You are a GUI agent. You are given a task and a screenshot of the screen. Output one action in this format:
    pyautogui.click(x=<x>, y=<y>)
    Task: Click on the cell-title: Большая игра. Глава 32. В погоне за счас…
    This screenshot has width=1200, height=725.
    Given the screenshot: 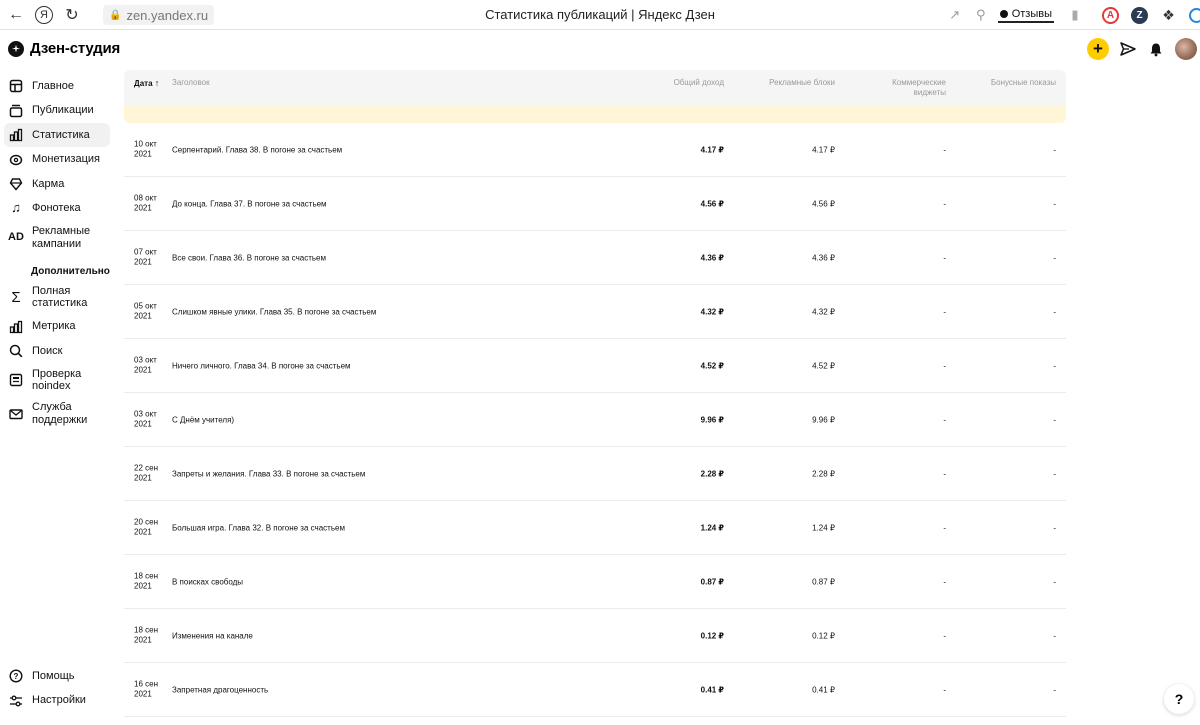 What is the action you would take?
    pyautogui.click(x=258, y=527)
    